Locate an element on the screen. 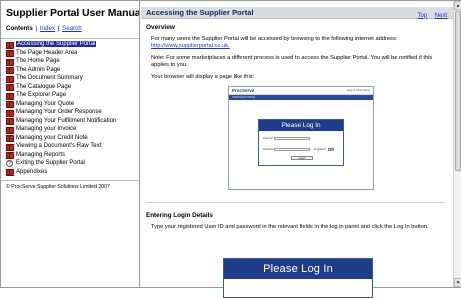  search-link: Search is located at coordinates (72, 28).